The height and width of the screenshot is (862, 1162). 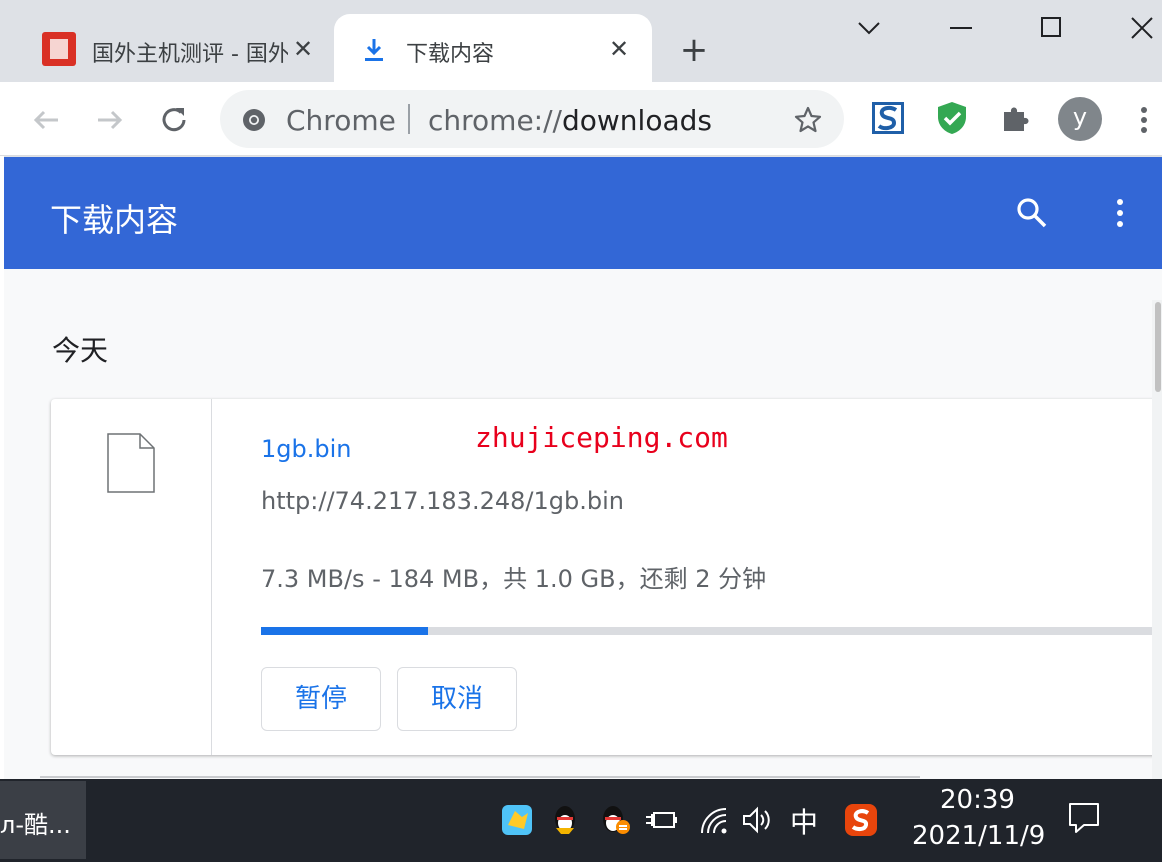 What do you see at coordinates (341, 120) in the screenshot?
I see `omnibox-chip-label: Chrome` at bounding box center [341, 120].